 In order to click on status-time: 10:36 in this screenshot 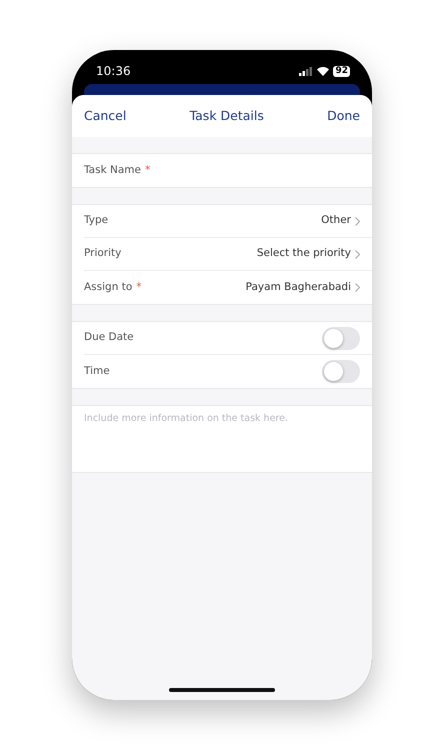, I will do `click(113, 71)`.